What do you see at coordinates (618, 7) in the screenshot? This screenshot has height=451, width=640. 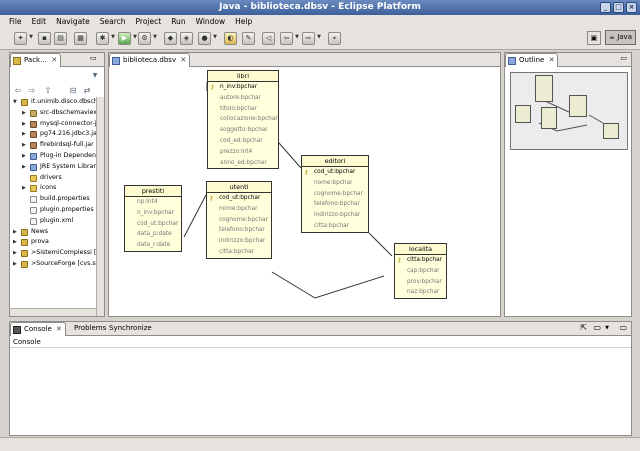 I see `maximize-button: □` at bounding box center [618, 7].